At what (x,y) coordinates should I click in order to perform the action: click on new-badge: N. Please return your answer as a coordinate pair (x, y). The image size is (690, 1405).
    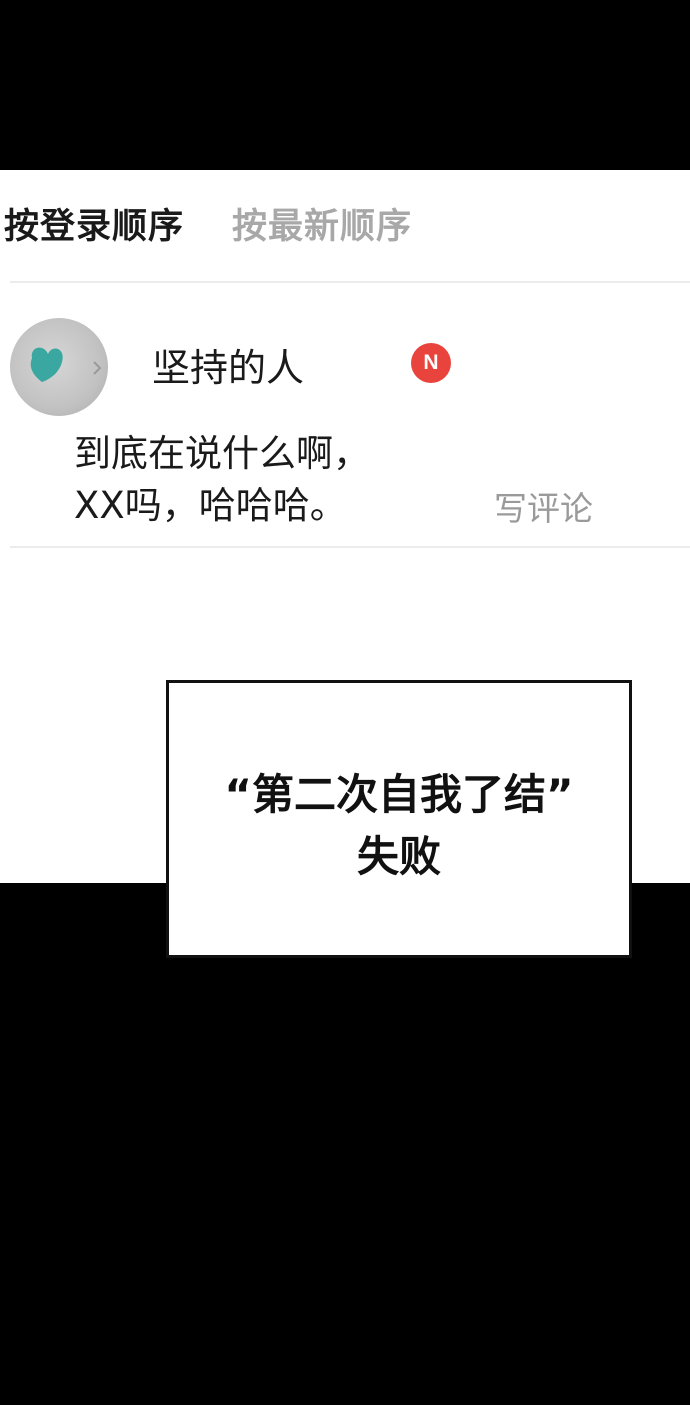
    Looking at the image, I should click on (431, 363).